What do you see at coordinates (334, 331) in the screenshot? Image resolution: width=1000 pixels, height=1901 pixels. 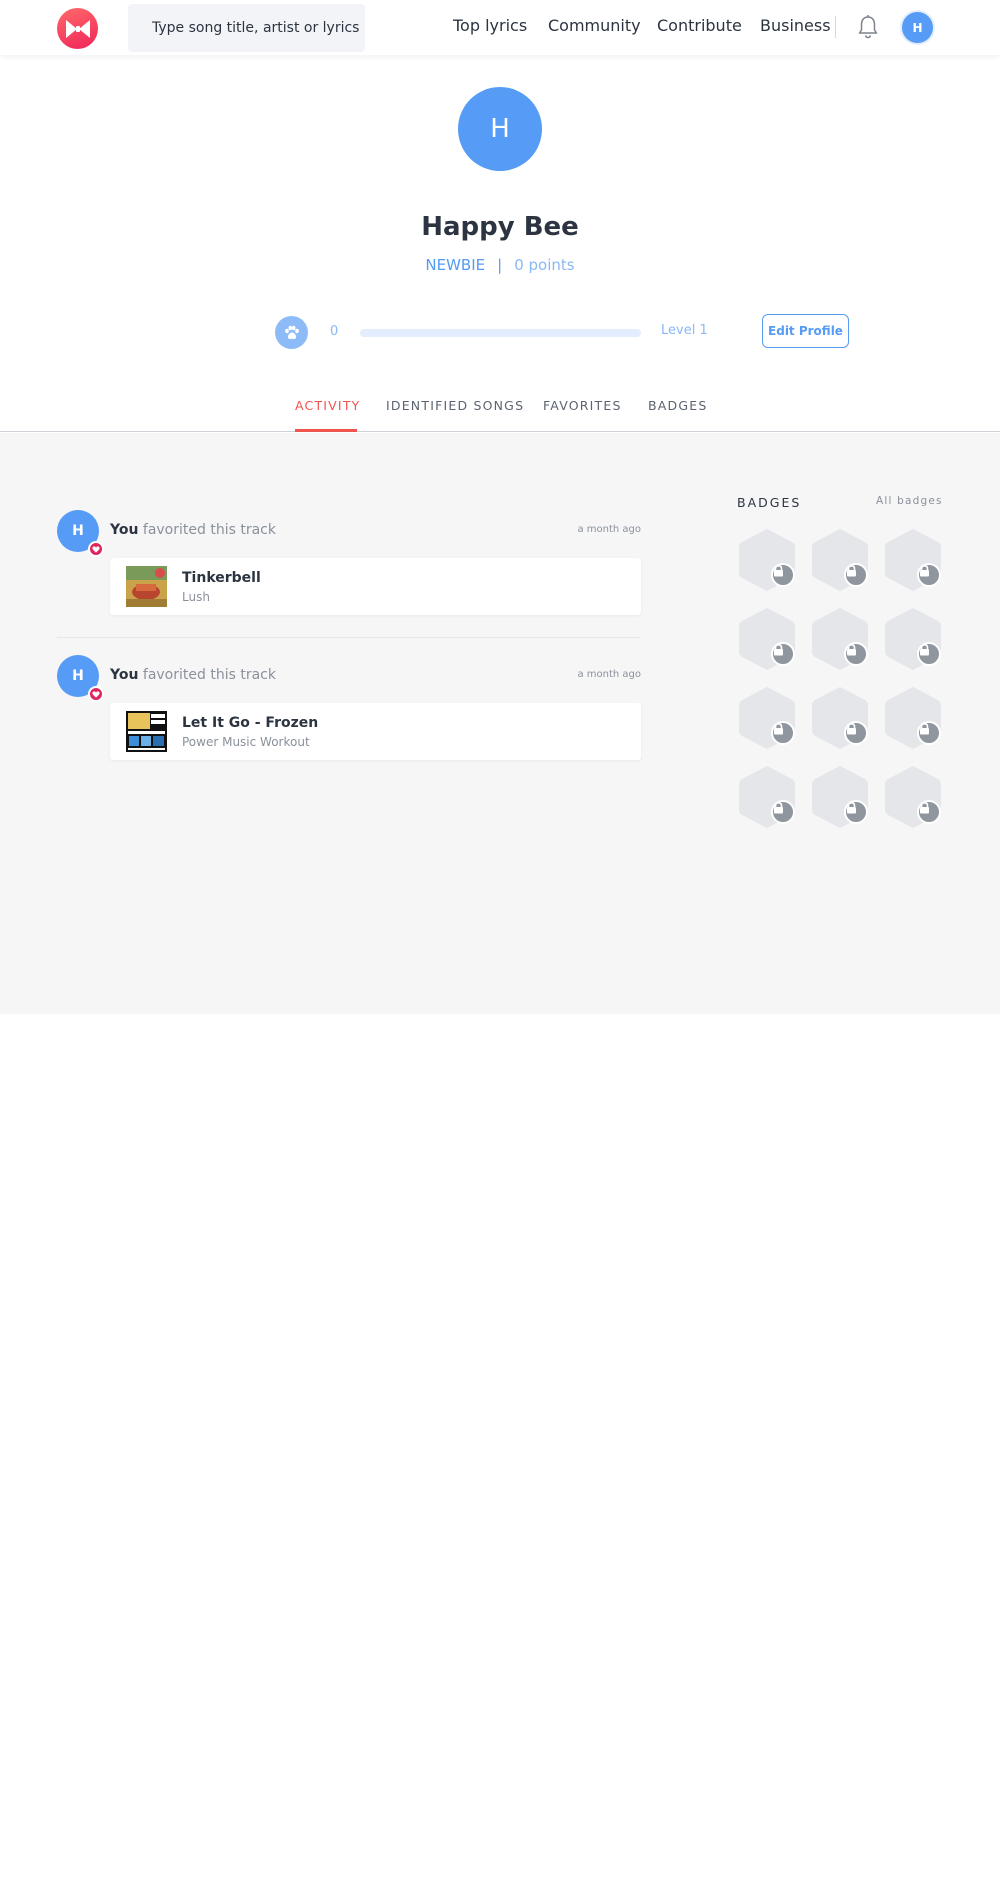 I see `level-points: 0` at bounding box center [334, 331].